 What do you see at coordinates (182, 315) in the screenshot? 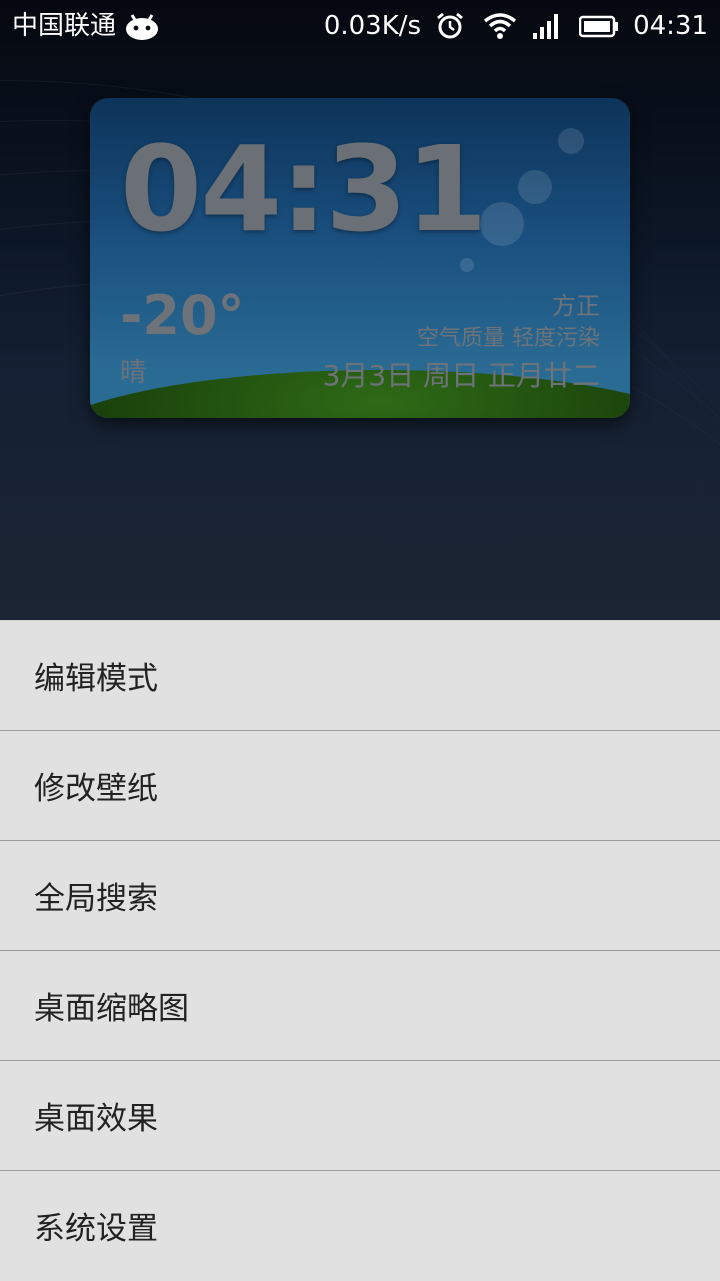
I see `widget-temperature: -20°` at bounding box center [182, 315].